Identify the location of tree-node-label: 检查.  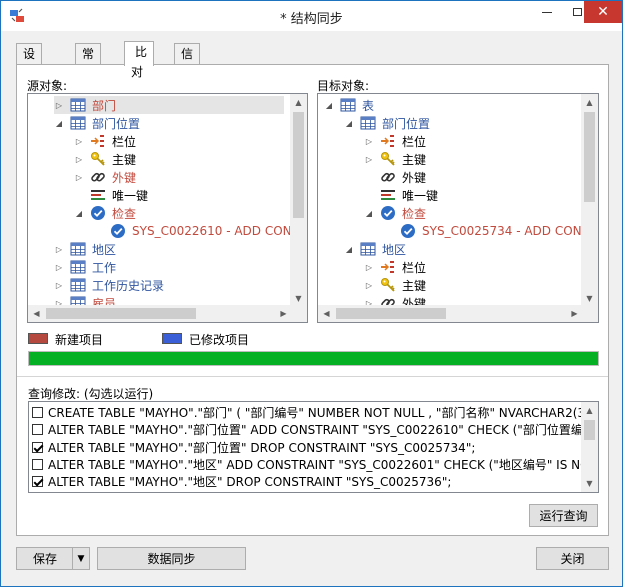
(414, 213).